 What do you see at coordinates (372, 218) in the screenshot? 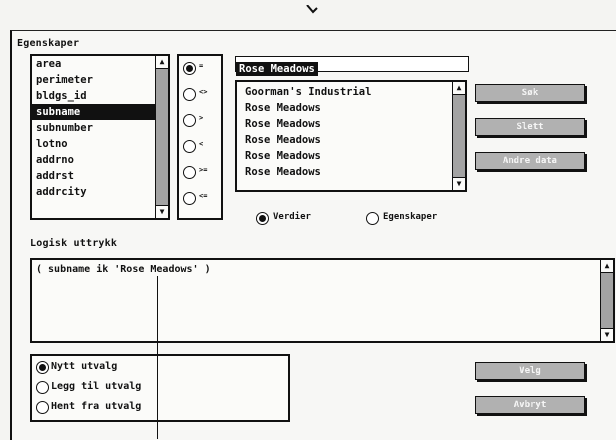
I see `mode-properties-radio` at bounding box center [372, 218].